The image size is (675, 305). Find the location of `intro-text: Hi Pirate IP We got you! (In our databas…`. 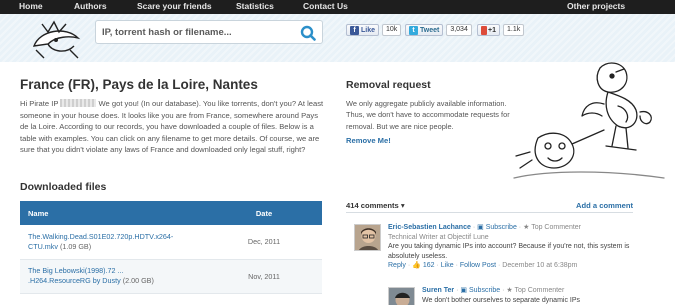

intro-text: Hi Pirate IP We got you! (In our databas… is located at coordinates (172, 127).